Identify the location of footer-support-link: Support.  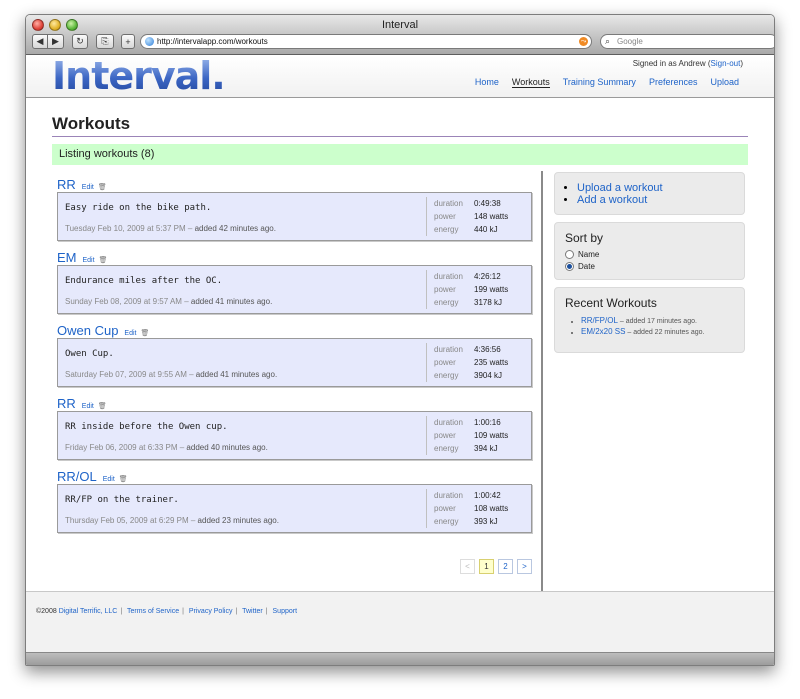
(285, 611).